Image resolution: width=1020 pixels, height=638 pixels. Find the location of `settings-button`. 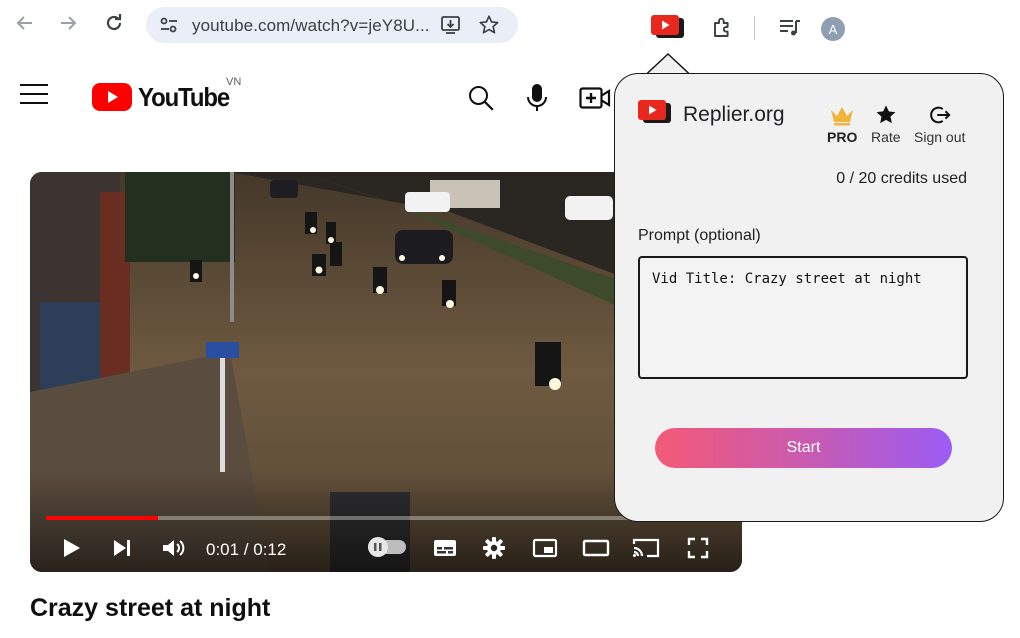

settings-button is located at coordinates (494, 548).